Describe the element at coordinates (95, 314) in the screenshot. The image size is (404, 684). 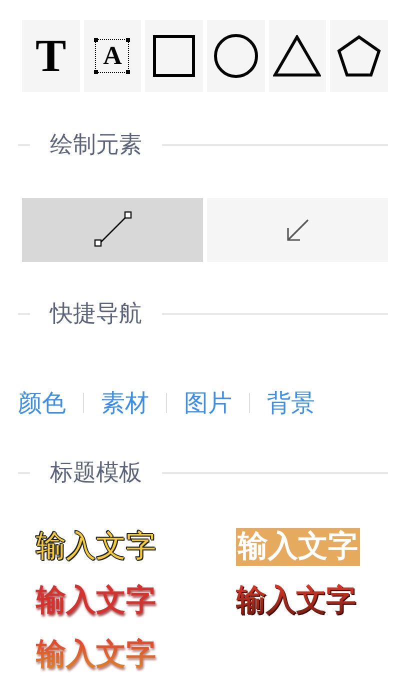
I see `section-title: 快捷导航` at that location.